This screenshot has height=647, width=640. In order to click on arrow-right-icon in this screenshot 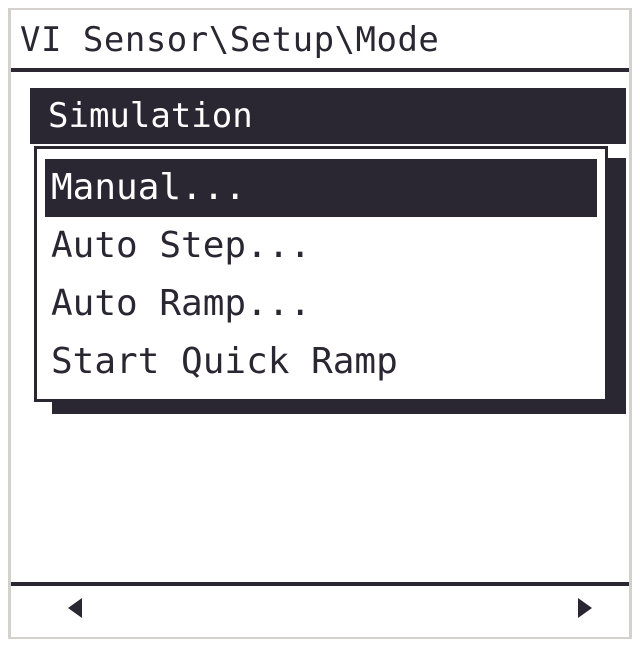, I will do `click(585, 608)`.